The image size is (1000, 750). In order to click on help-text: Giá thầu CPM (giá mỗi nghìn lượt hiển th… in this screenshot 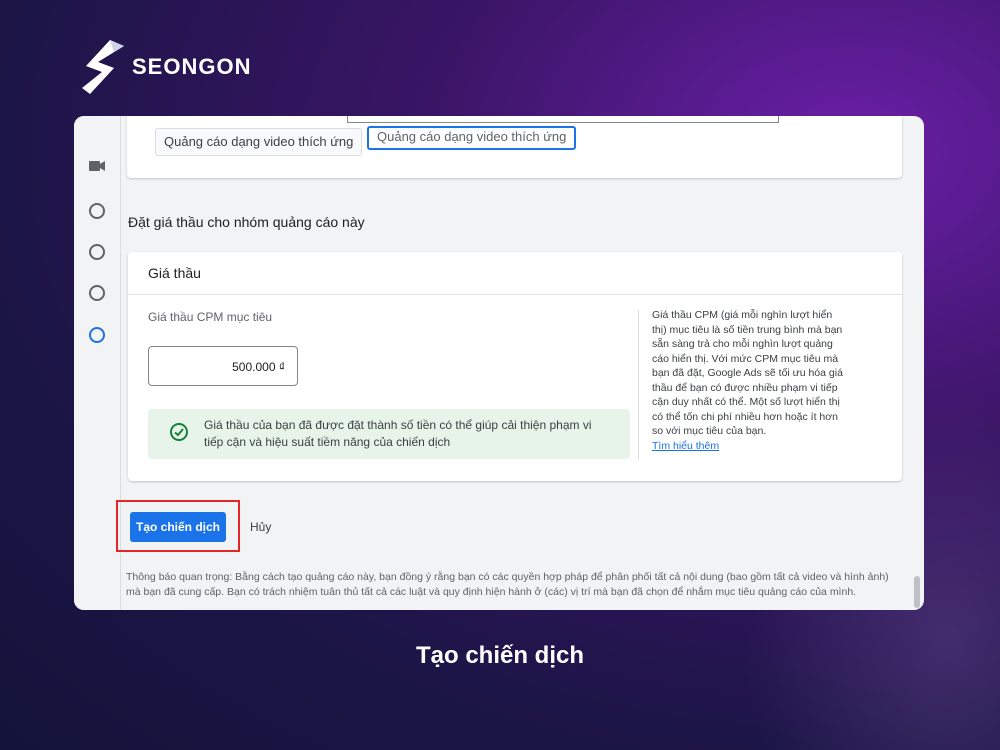, I will do `click(747, 373)`.